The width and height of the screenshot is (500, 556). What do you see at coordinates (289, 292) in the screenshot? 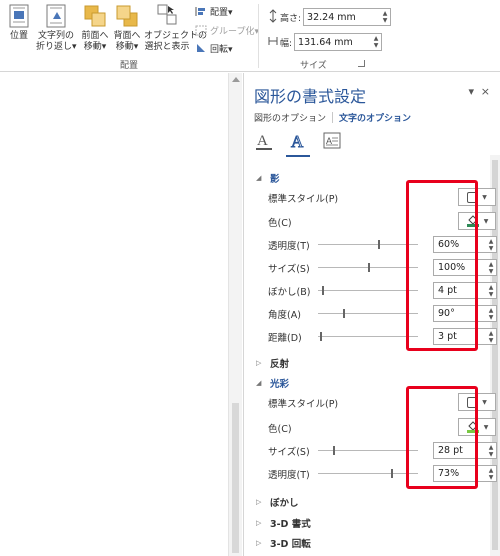
I see `shadow-blur-label: ぼかし(B)` at bounding box center [289, 292].